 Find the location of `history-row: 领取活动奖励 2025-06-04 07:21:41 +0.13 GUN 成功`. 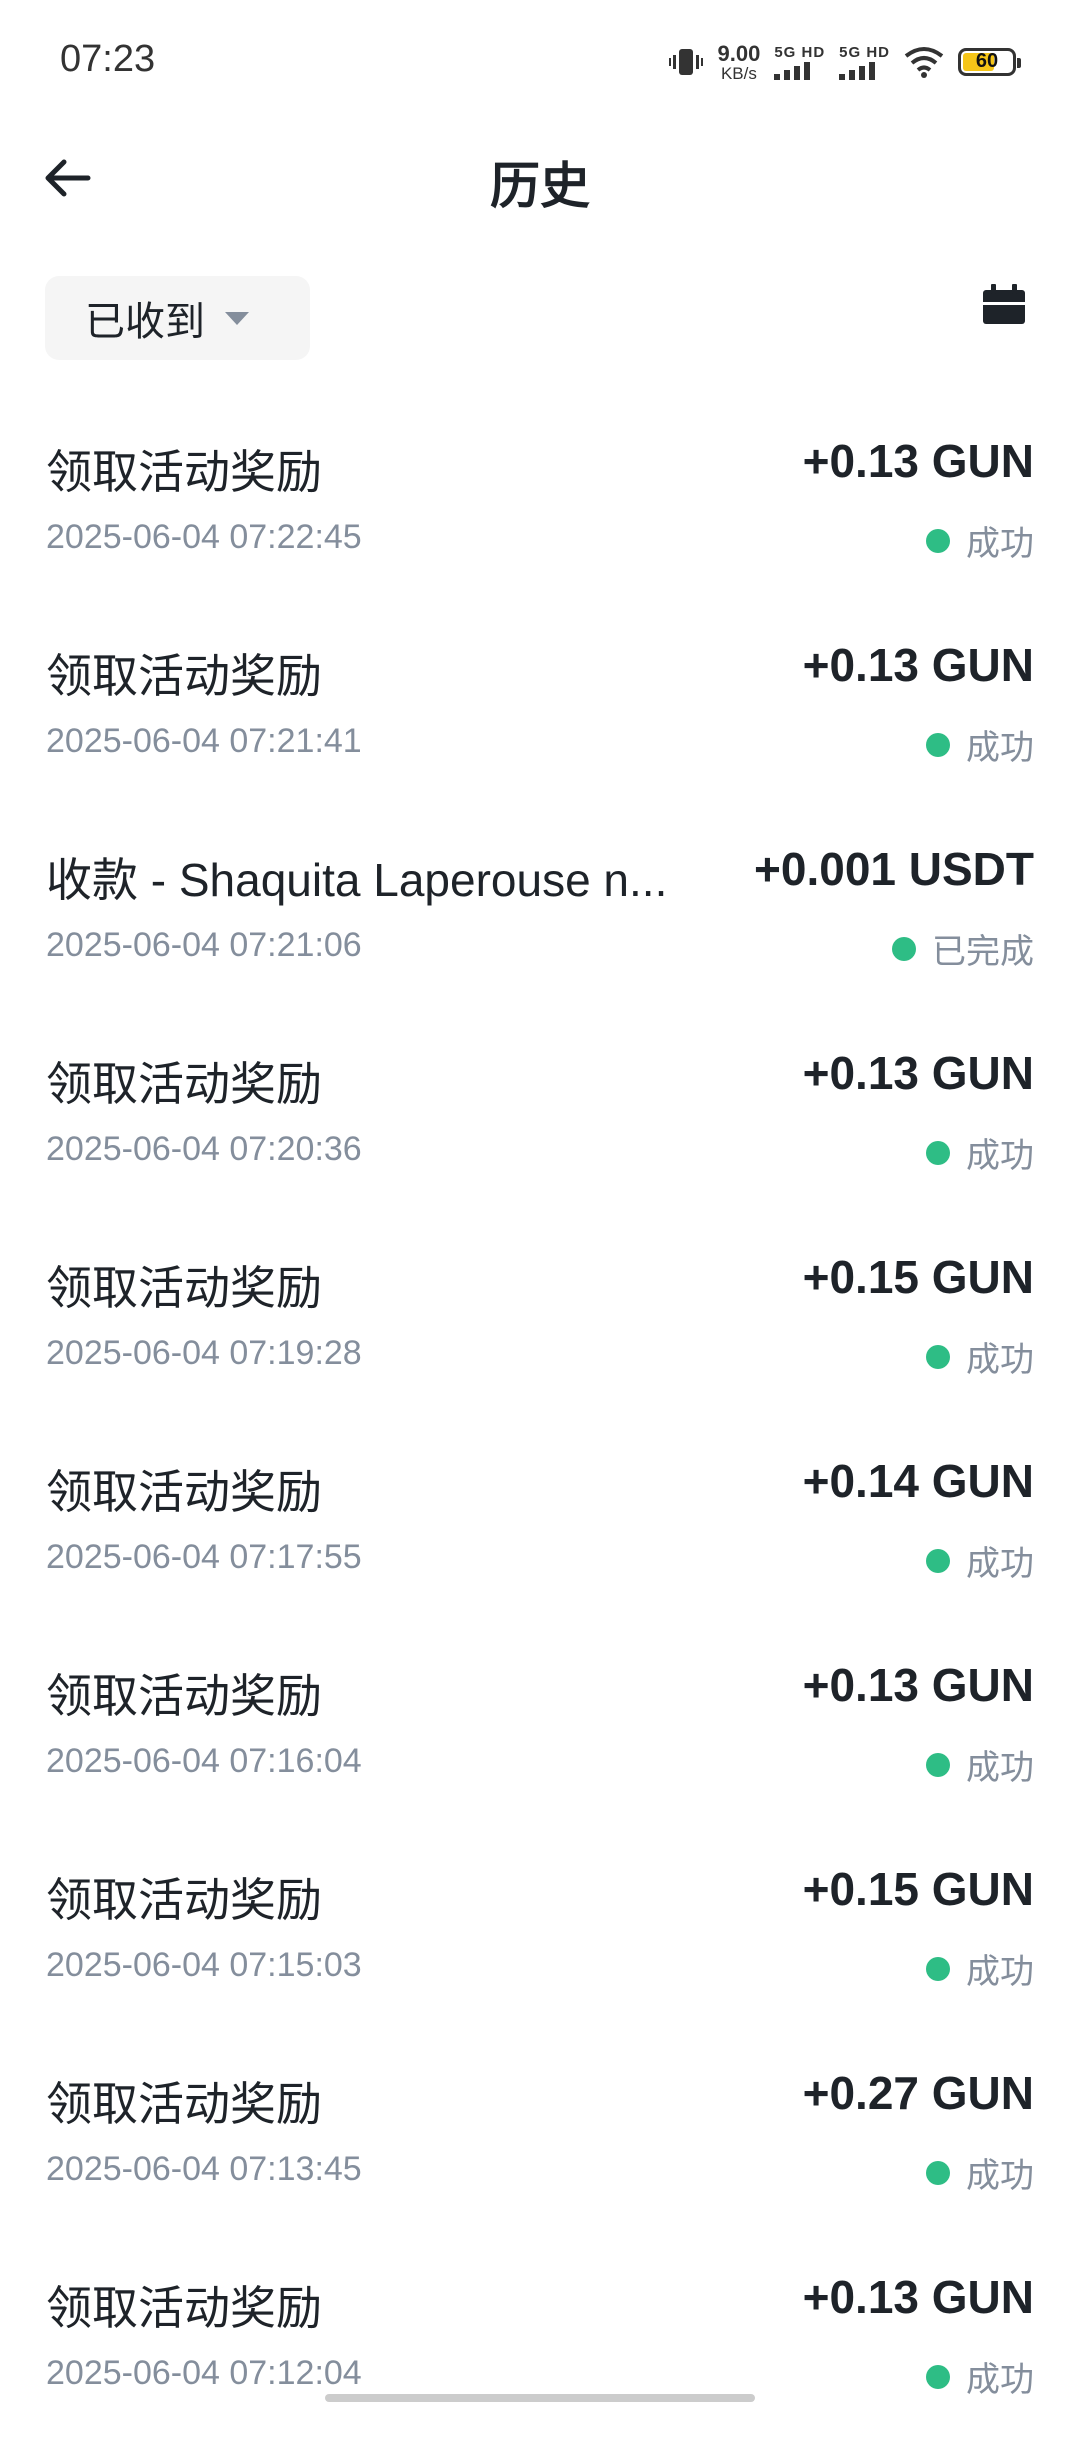

history-row: 领取活动奖励 2025-06-04 07:21:41 +0.13 GUN 成功 is located at coordinates (540, 714).